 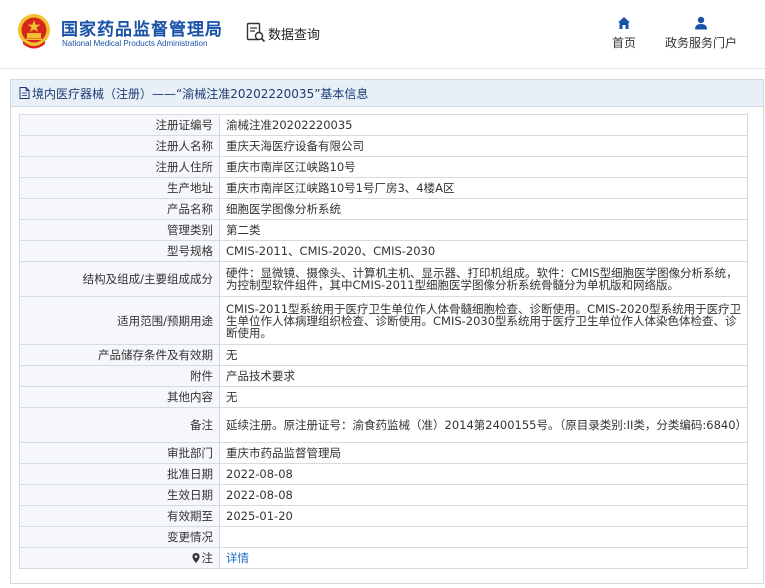 I want to click on pin-icon, so click(x=195, y=558).